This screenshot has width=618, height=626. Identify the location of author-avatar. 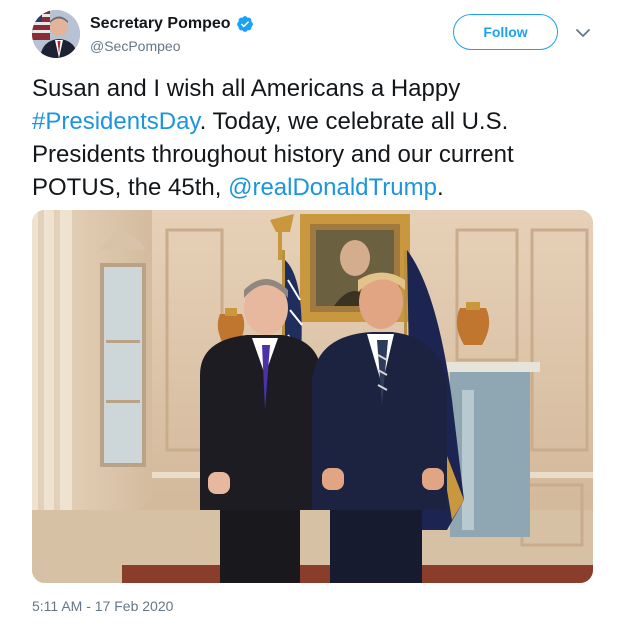
(56, 34).